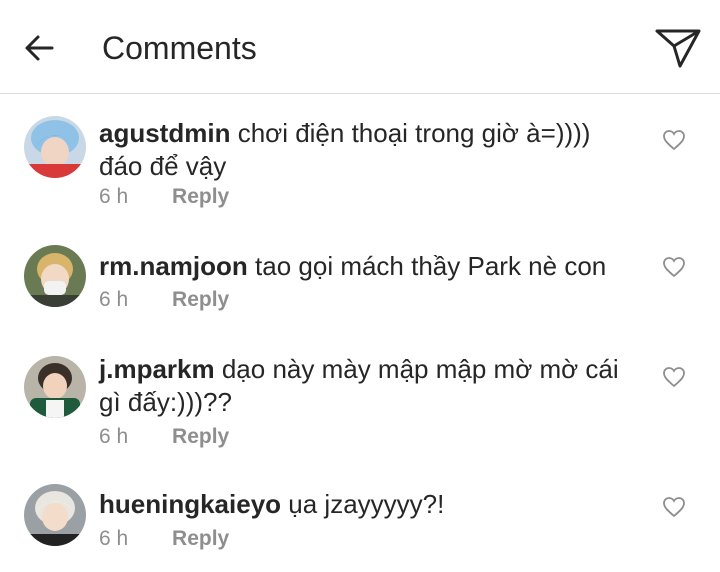 Image resolution: width=720 pixels, height=572 pixels. I want to click on comment-username: rm.namjoon, so click(173, 266).